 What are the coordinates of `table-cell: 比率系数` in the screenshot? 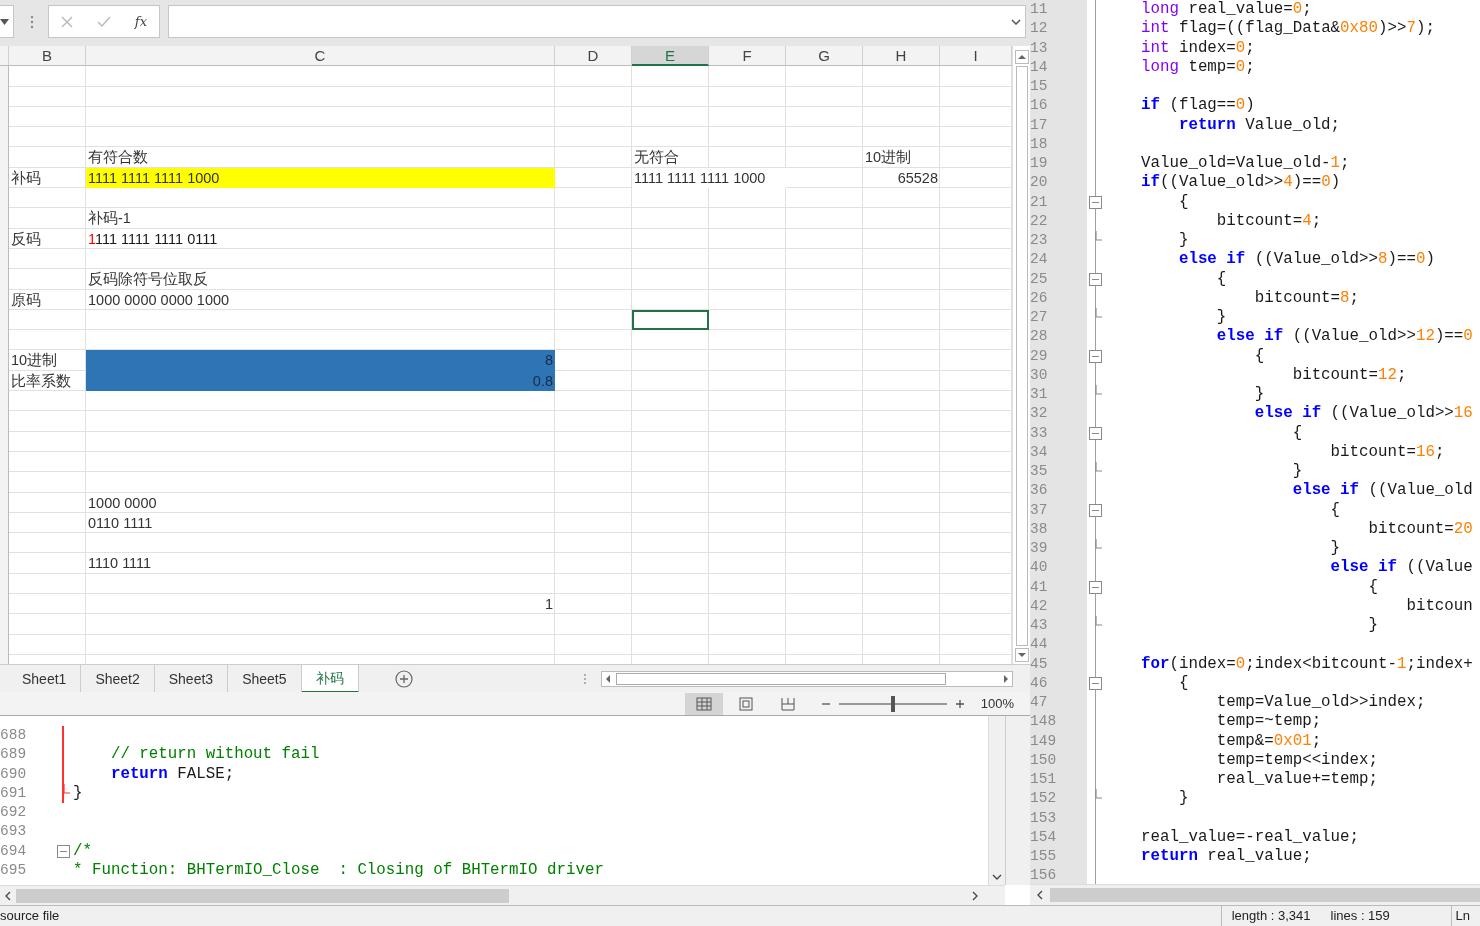 It's located at (47, 381).